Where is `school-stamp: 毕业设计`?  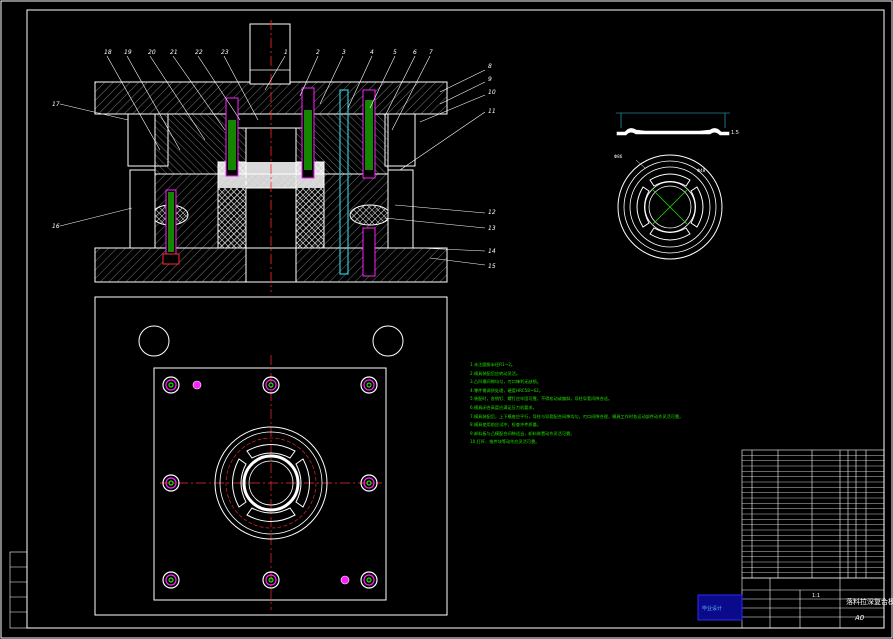
school-stamp: 毕业设计 is located at coordinates (720, 607).